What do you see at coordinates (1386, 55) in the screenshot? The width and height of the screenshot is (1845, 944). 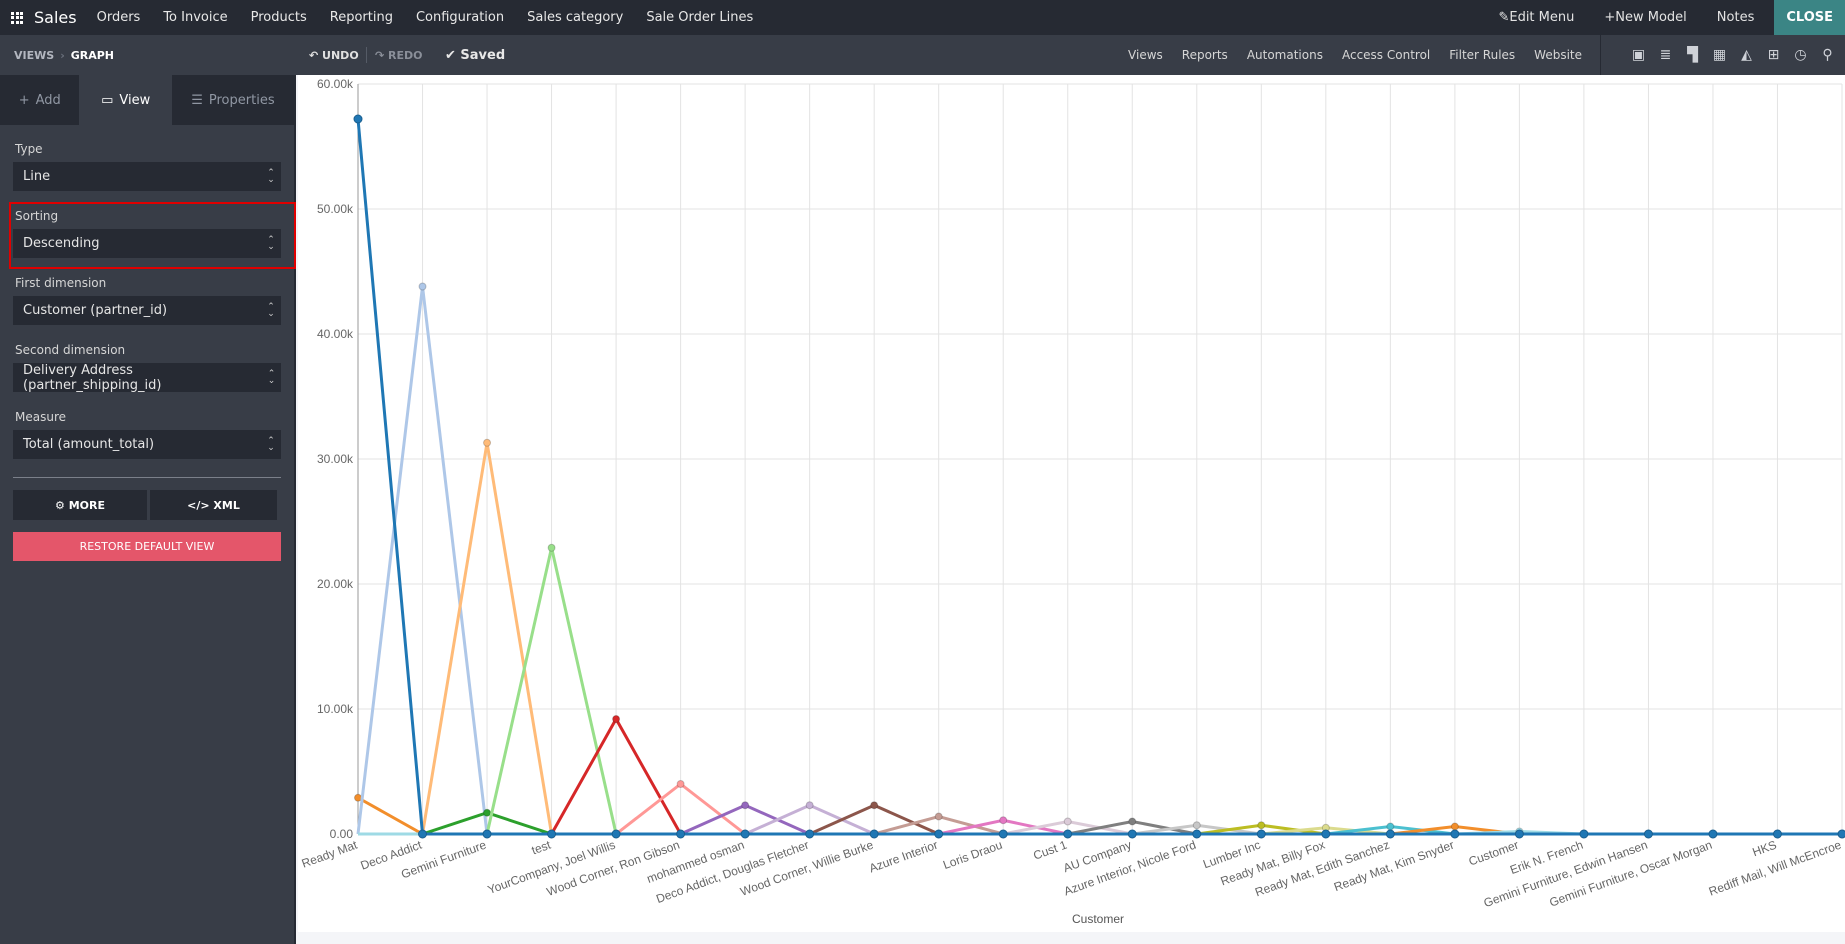 I see `link-access-control: Access Control` at bounding box center [1386, 55].